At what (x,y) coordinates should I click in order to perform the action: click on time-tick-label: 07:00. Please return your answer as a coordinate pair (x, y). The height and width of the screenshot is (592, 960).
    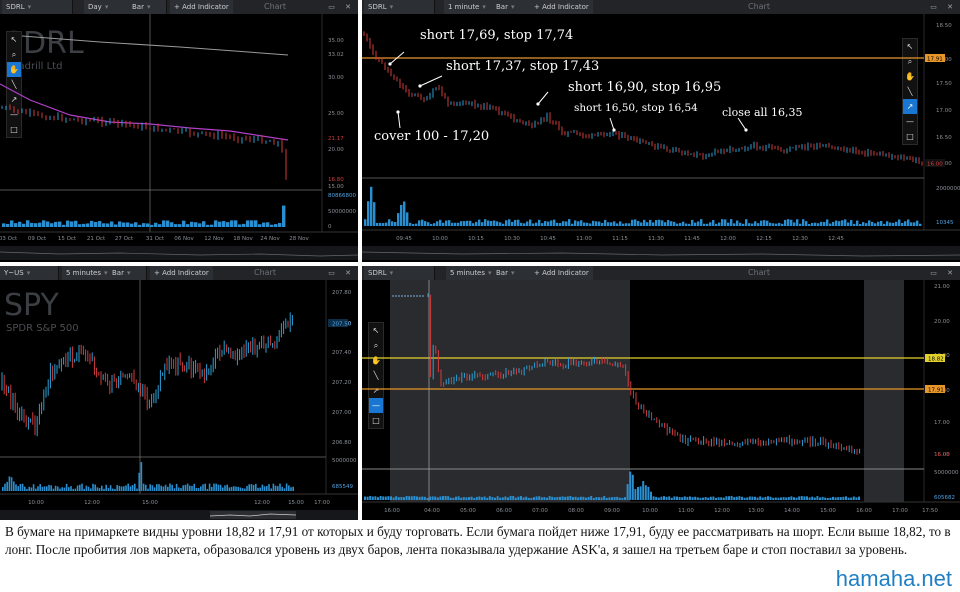
    Looking at the image, I should click on (540, 511).